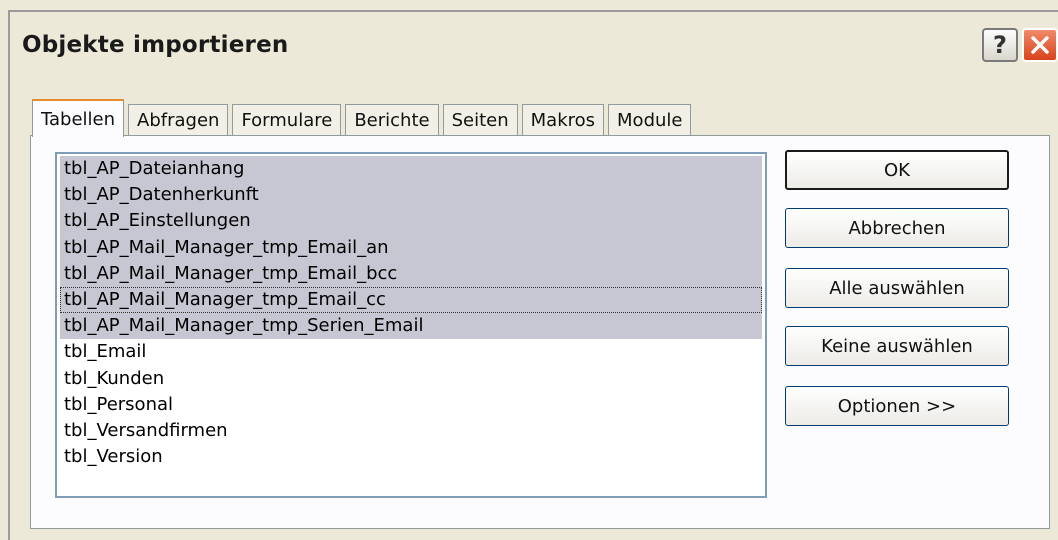  Describe the element at coordinates (897, 346) in the screenshot. I see `select-none-button: Keine auswählen` at that location.